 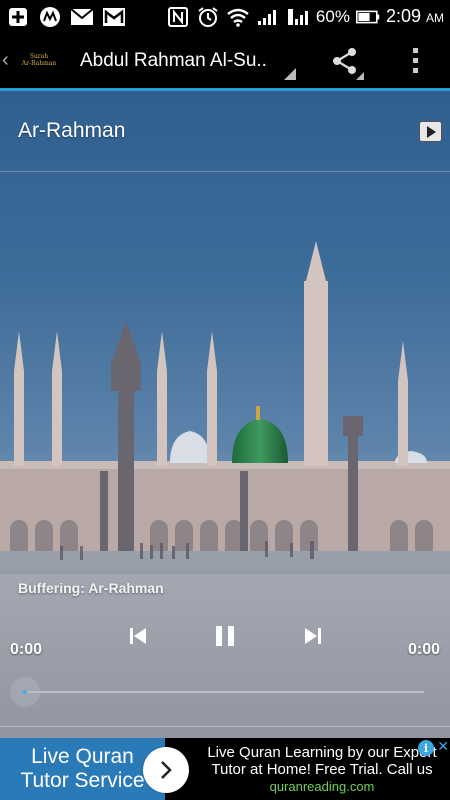 What do you see at coordinates (268, 17) in the screenshot?
I see `signal-icon` at bounding box center [268, 17].